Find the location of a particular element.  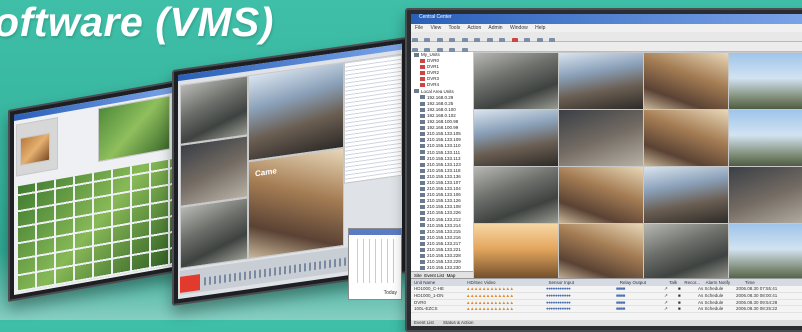

tree-item-label: 210.155.133.212 is located at coordinates (444, 219).